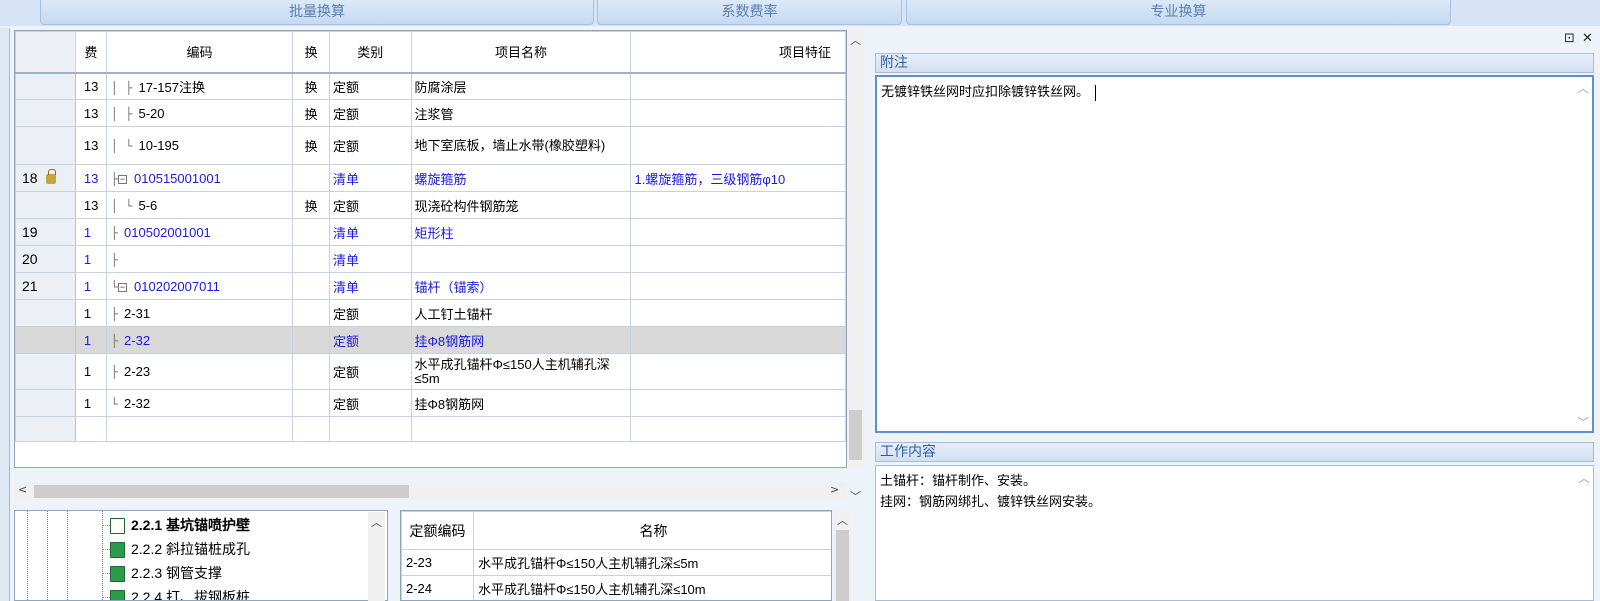  I want to click on code-cell: ├ 2-23, so click(199, 371).